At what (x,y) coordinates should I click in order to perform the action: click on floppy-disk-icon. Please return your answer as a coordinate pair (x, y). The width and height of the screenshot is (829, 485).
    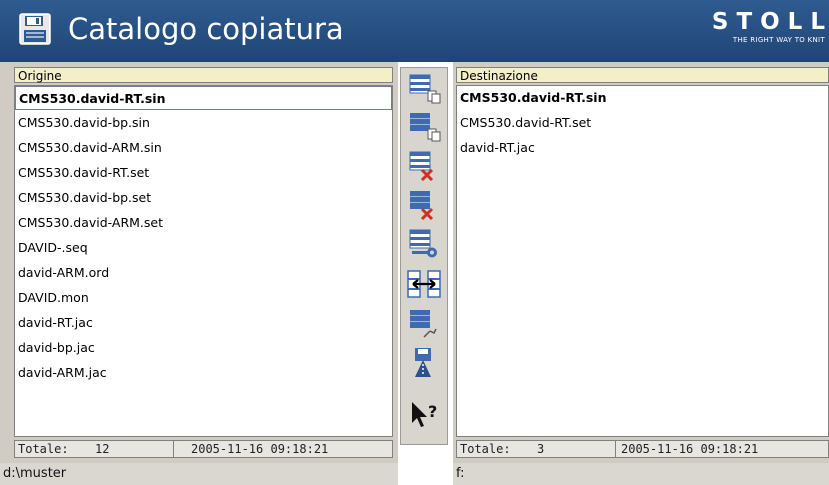
    Looking at the image, I should click on (35, 29).